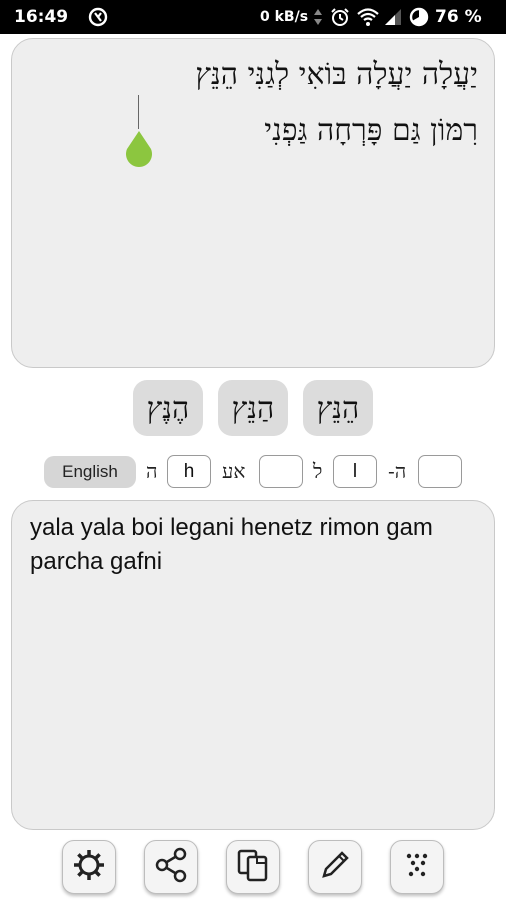  Describe the element at coordinates (41, 17) in the screenshot. I see `status-time: 16:49` at that location.